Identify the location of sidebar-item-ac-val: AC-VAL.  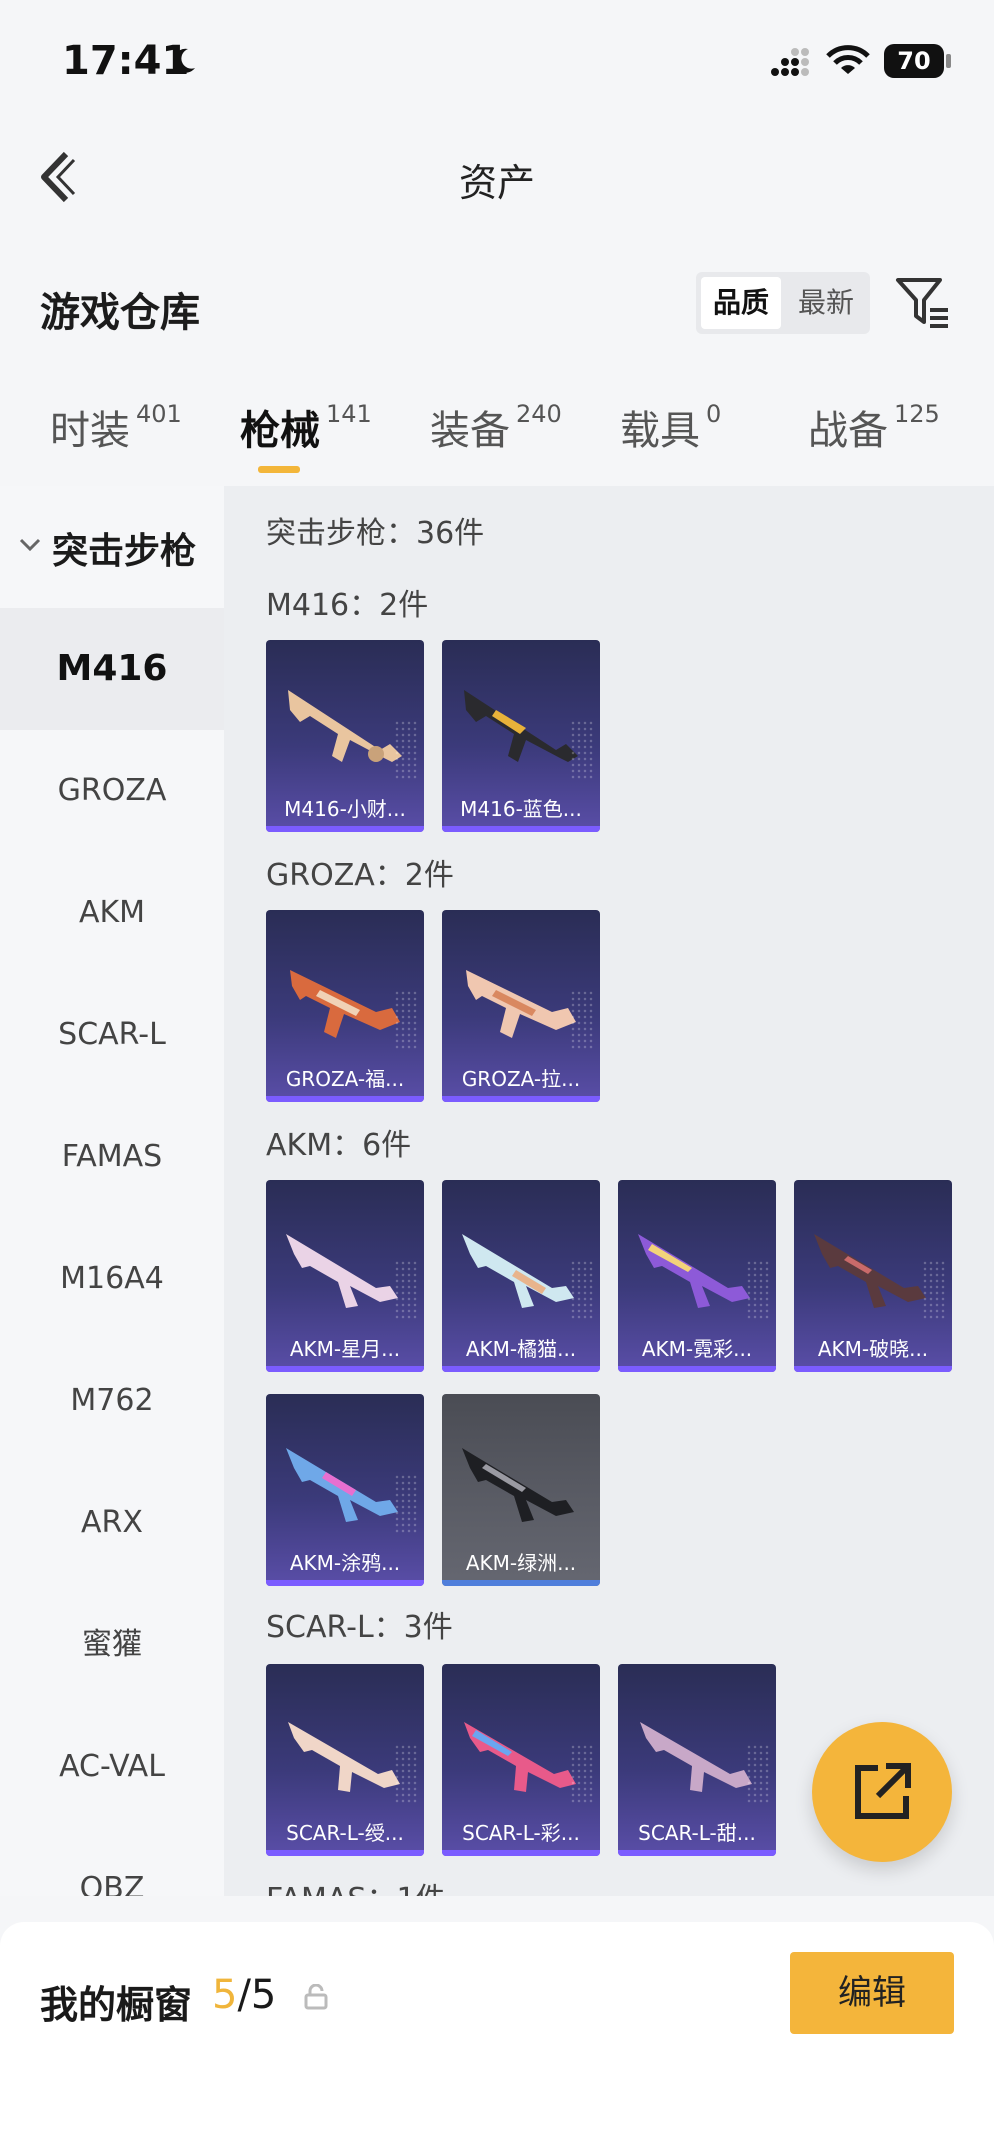
(112, 1767).